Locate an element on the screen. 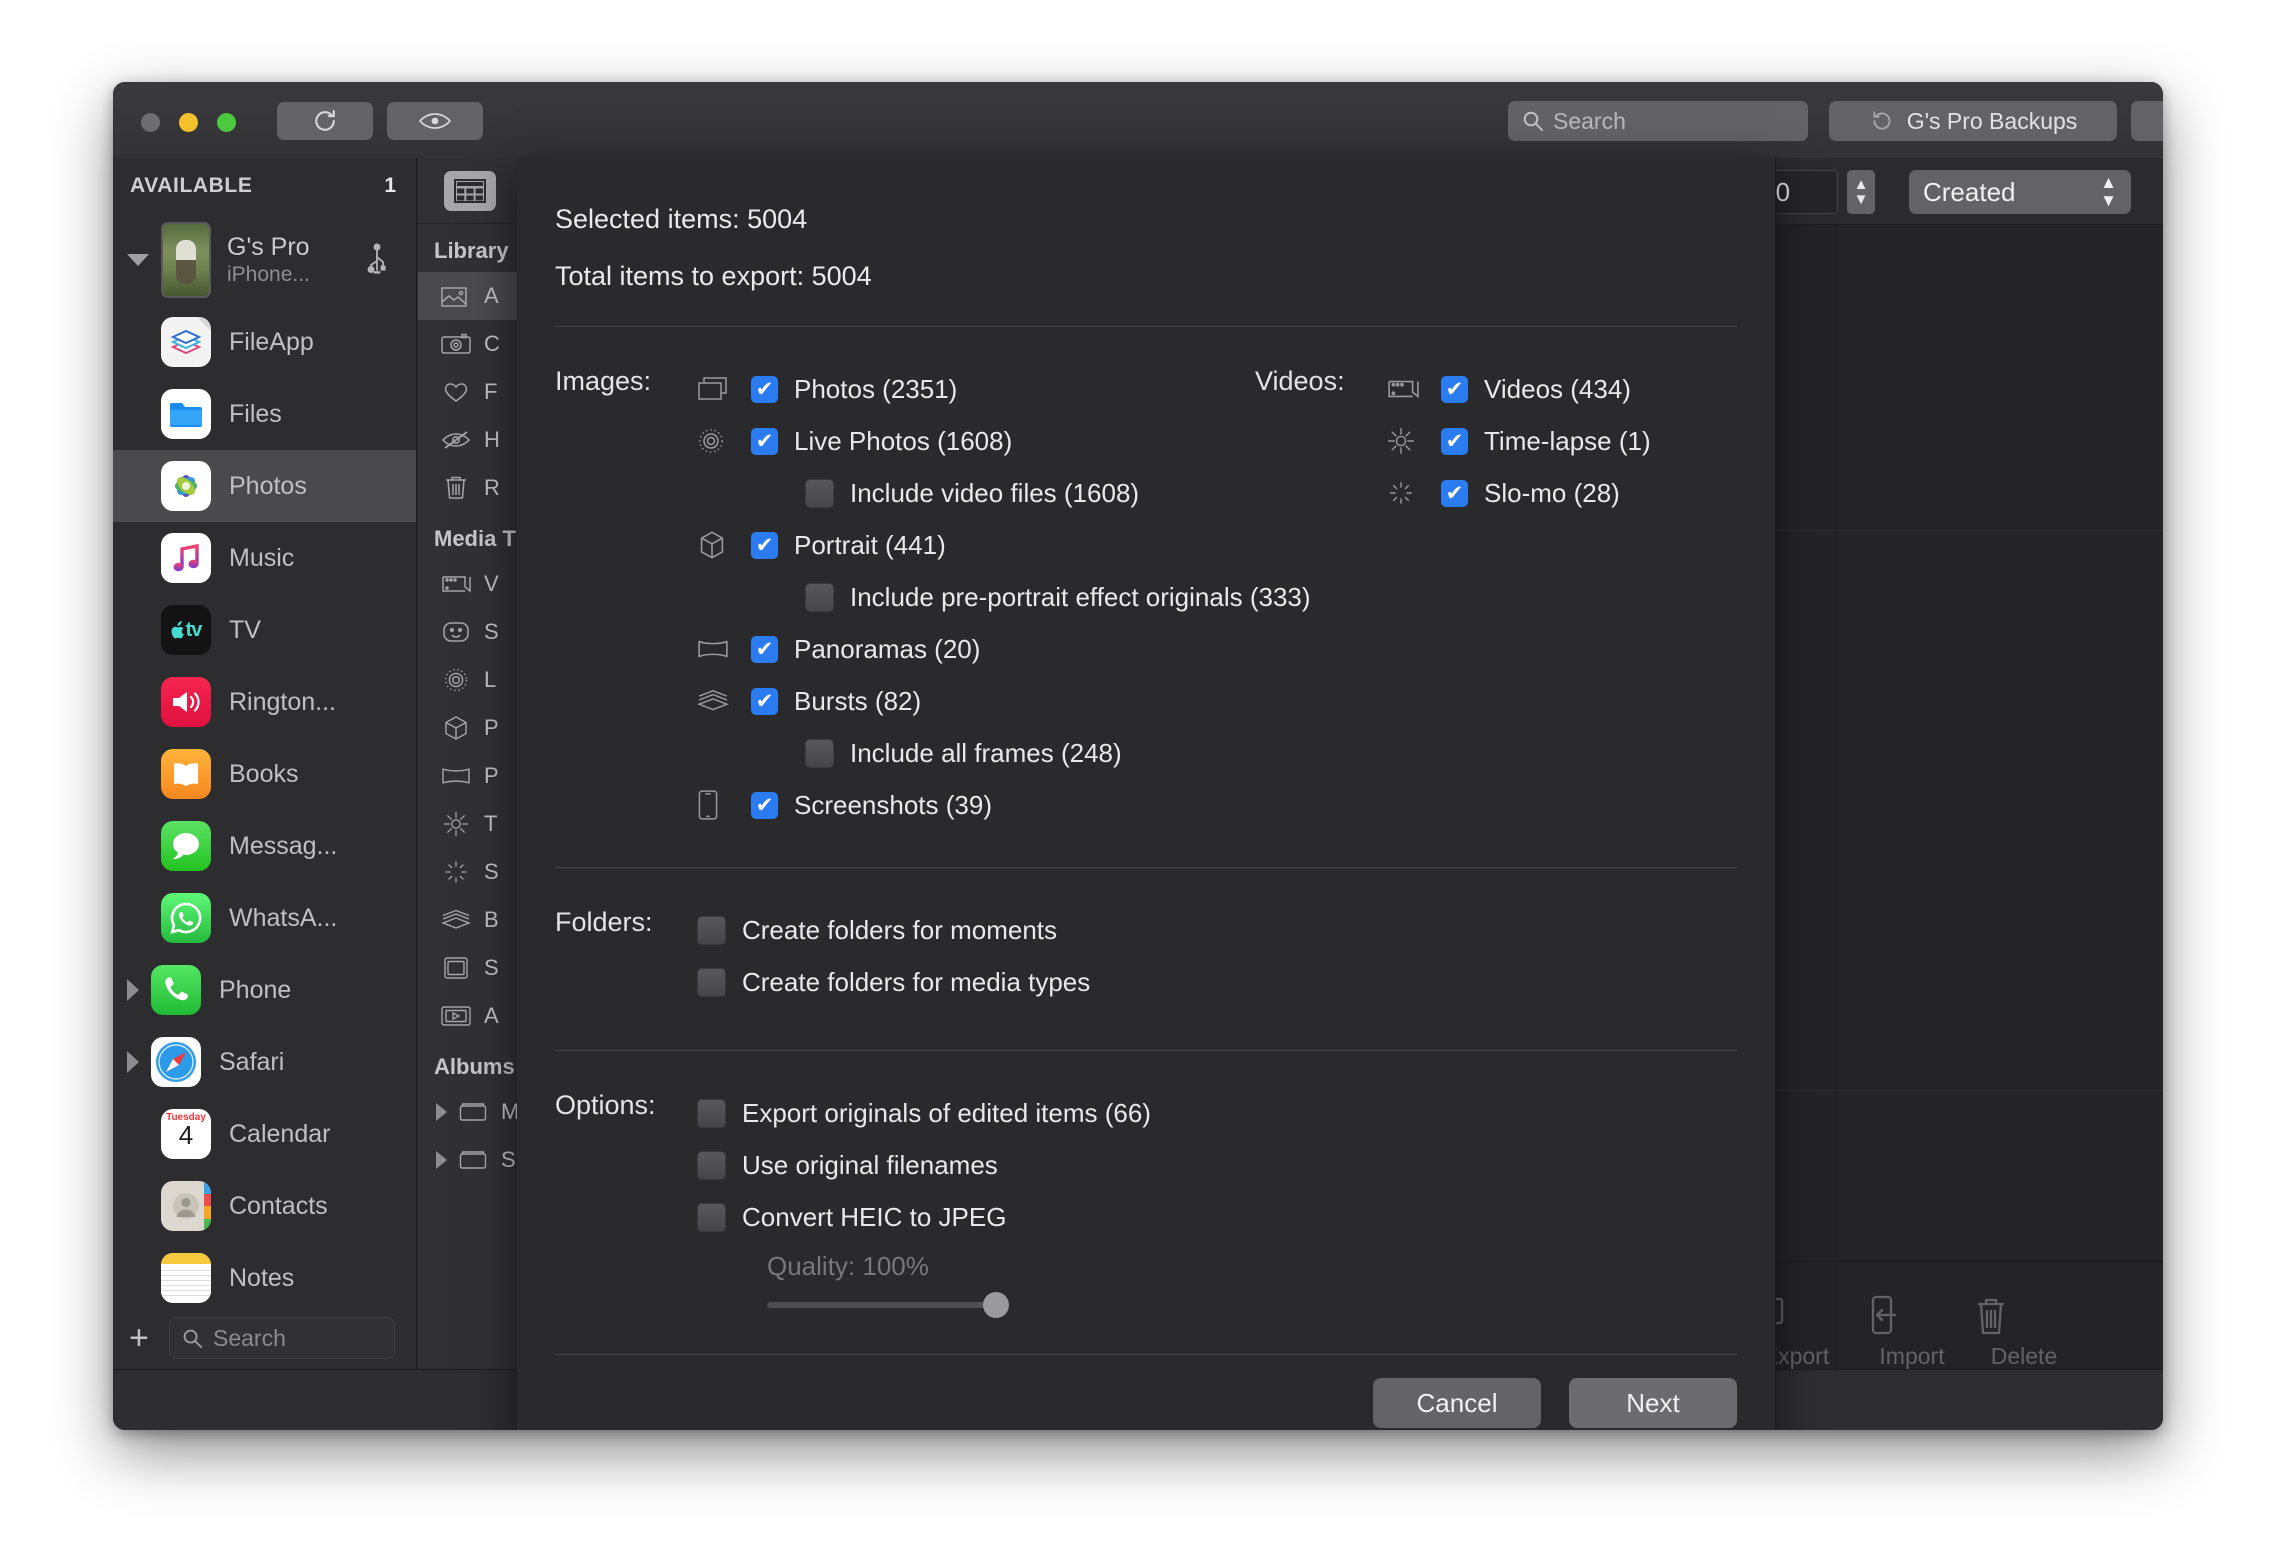 This screenshot has height=1558, width=2272. library-item-camera-roll: C is located at coordinates (471, 344).